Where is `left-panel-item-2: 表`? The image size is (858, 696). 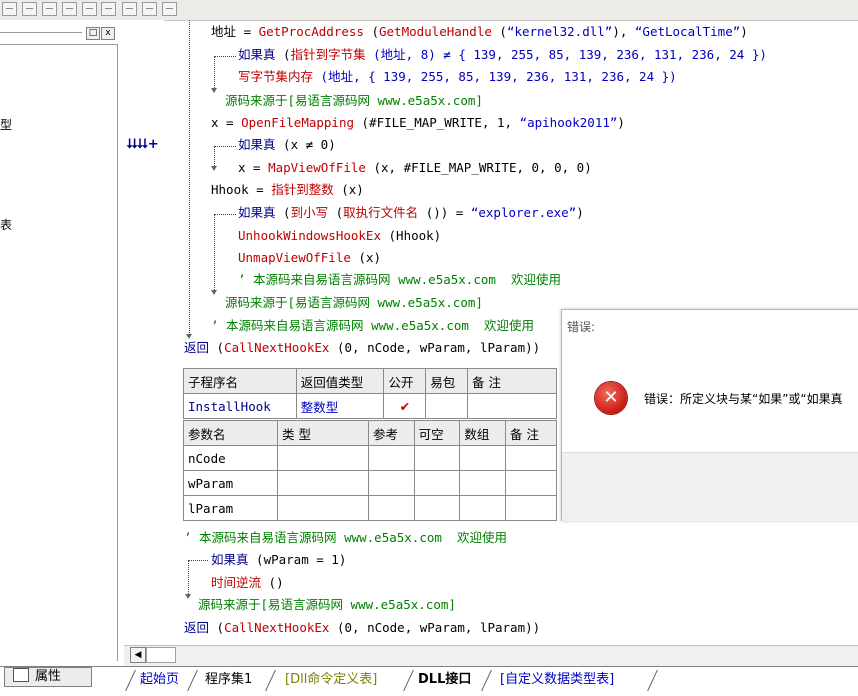 left-panel-item-2: 表 is located at coordinates (6, 224).